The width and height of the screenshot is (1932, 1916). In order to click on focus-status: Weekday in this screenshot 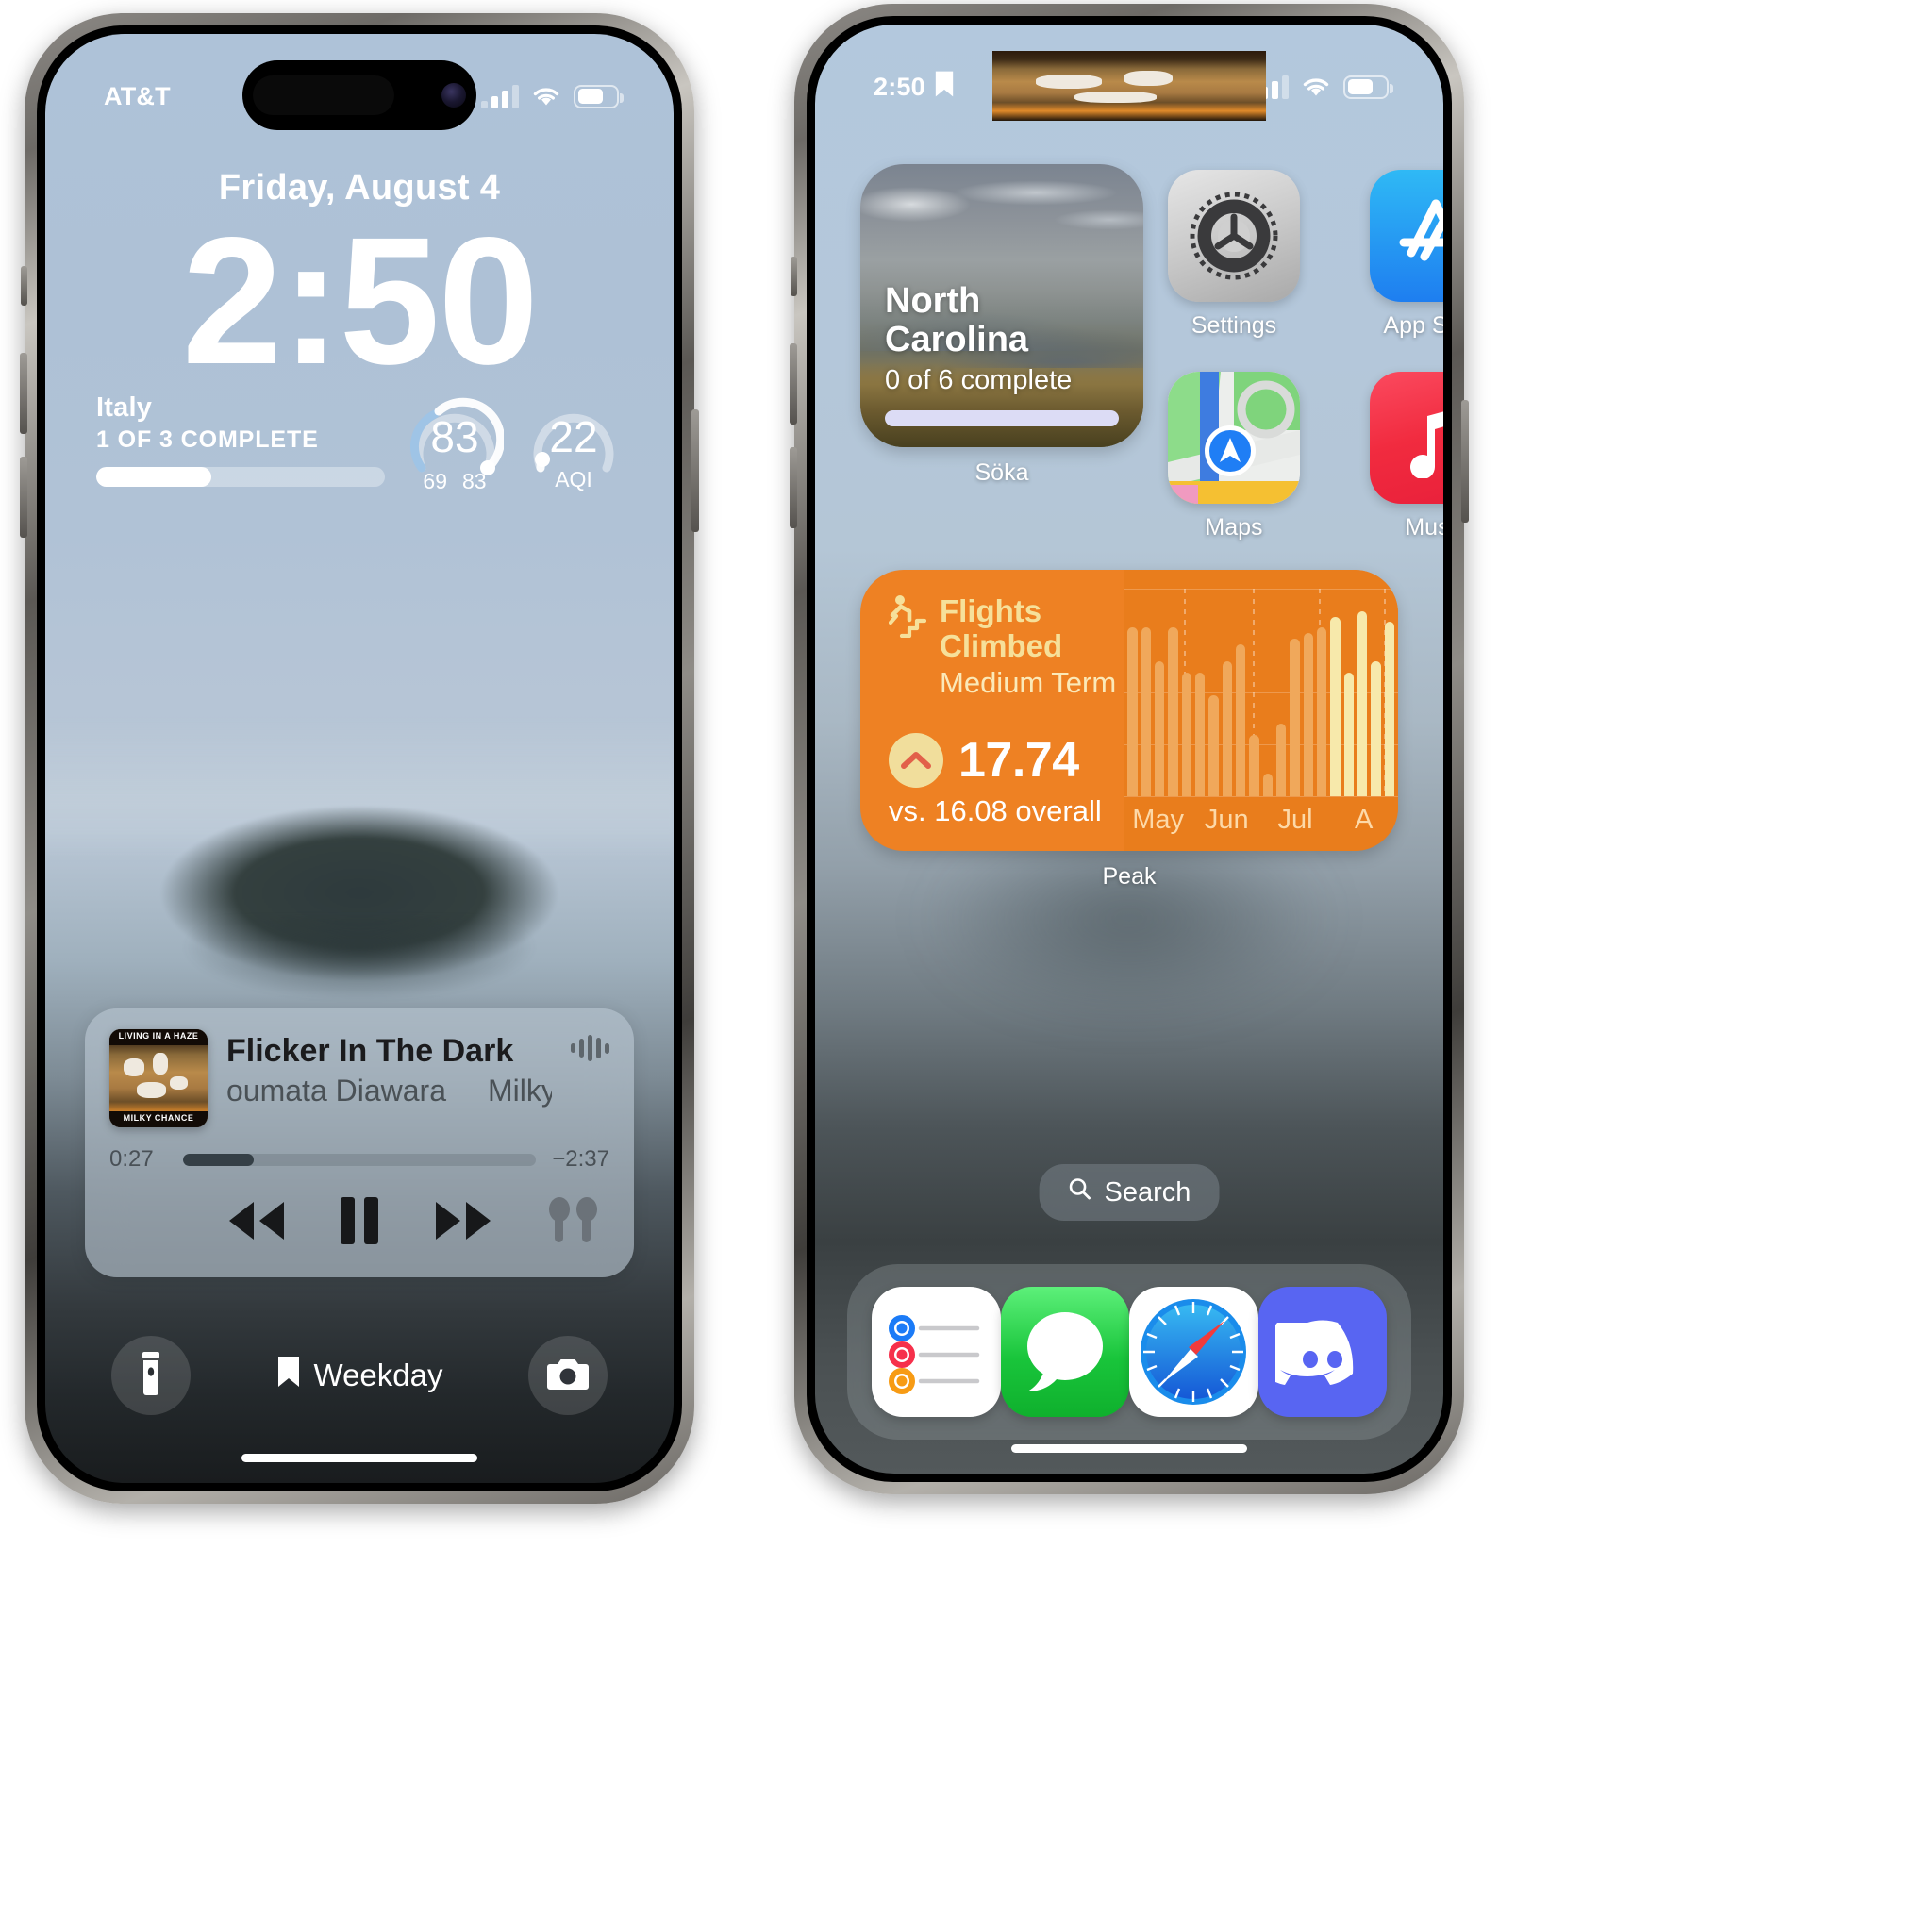, I will do `click(359, 1375)`.